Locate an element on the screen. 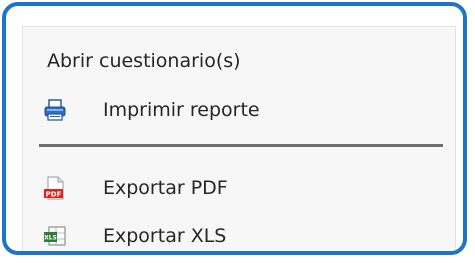 The width and height of the screenshot is (475, 263). menu-item-label: Abrir cuestionario(s) is located at coordinates (144, 60).